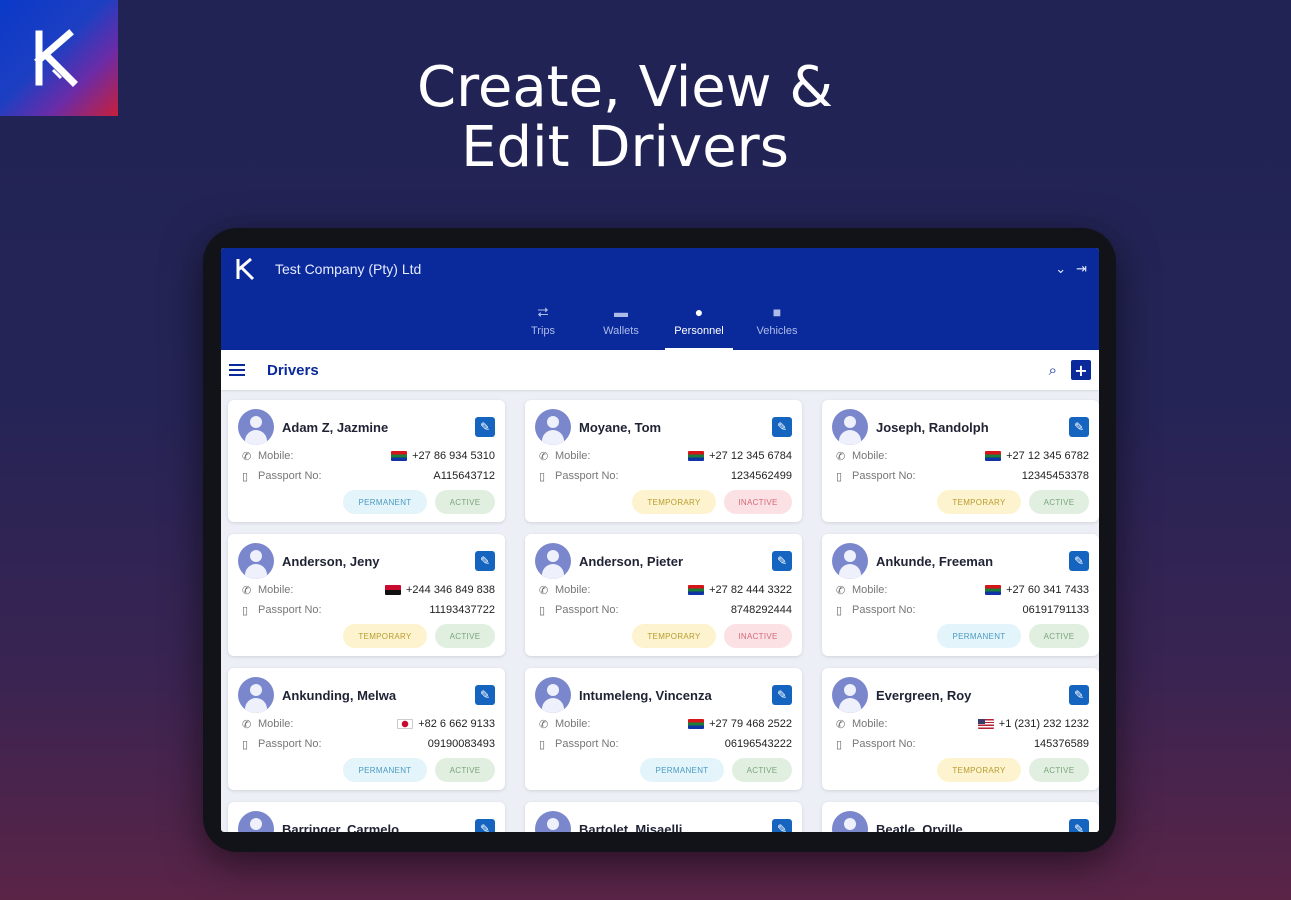 The image size is (1291, 900). What do you see at coordinates (366, 427) in the screenshot?
I see `card-header: Adam Z, Jazmine ✎` at bounding box center [366, 427].